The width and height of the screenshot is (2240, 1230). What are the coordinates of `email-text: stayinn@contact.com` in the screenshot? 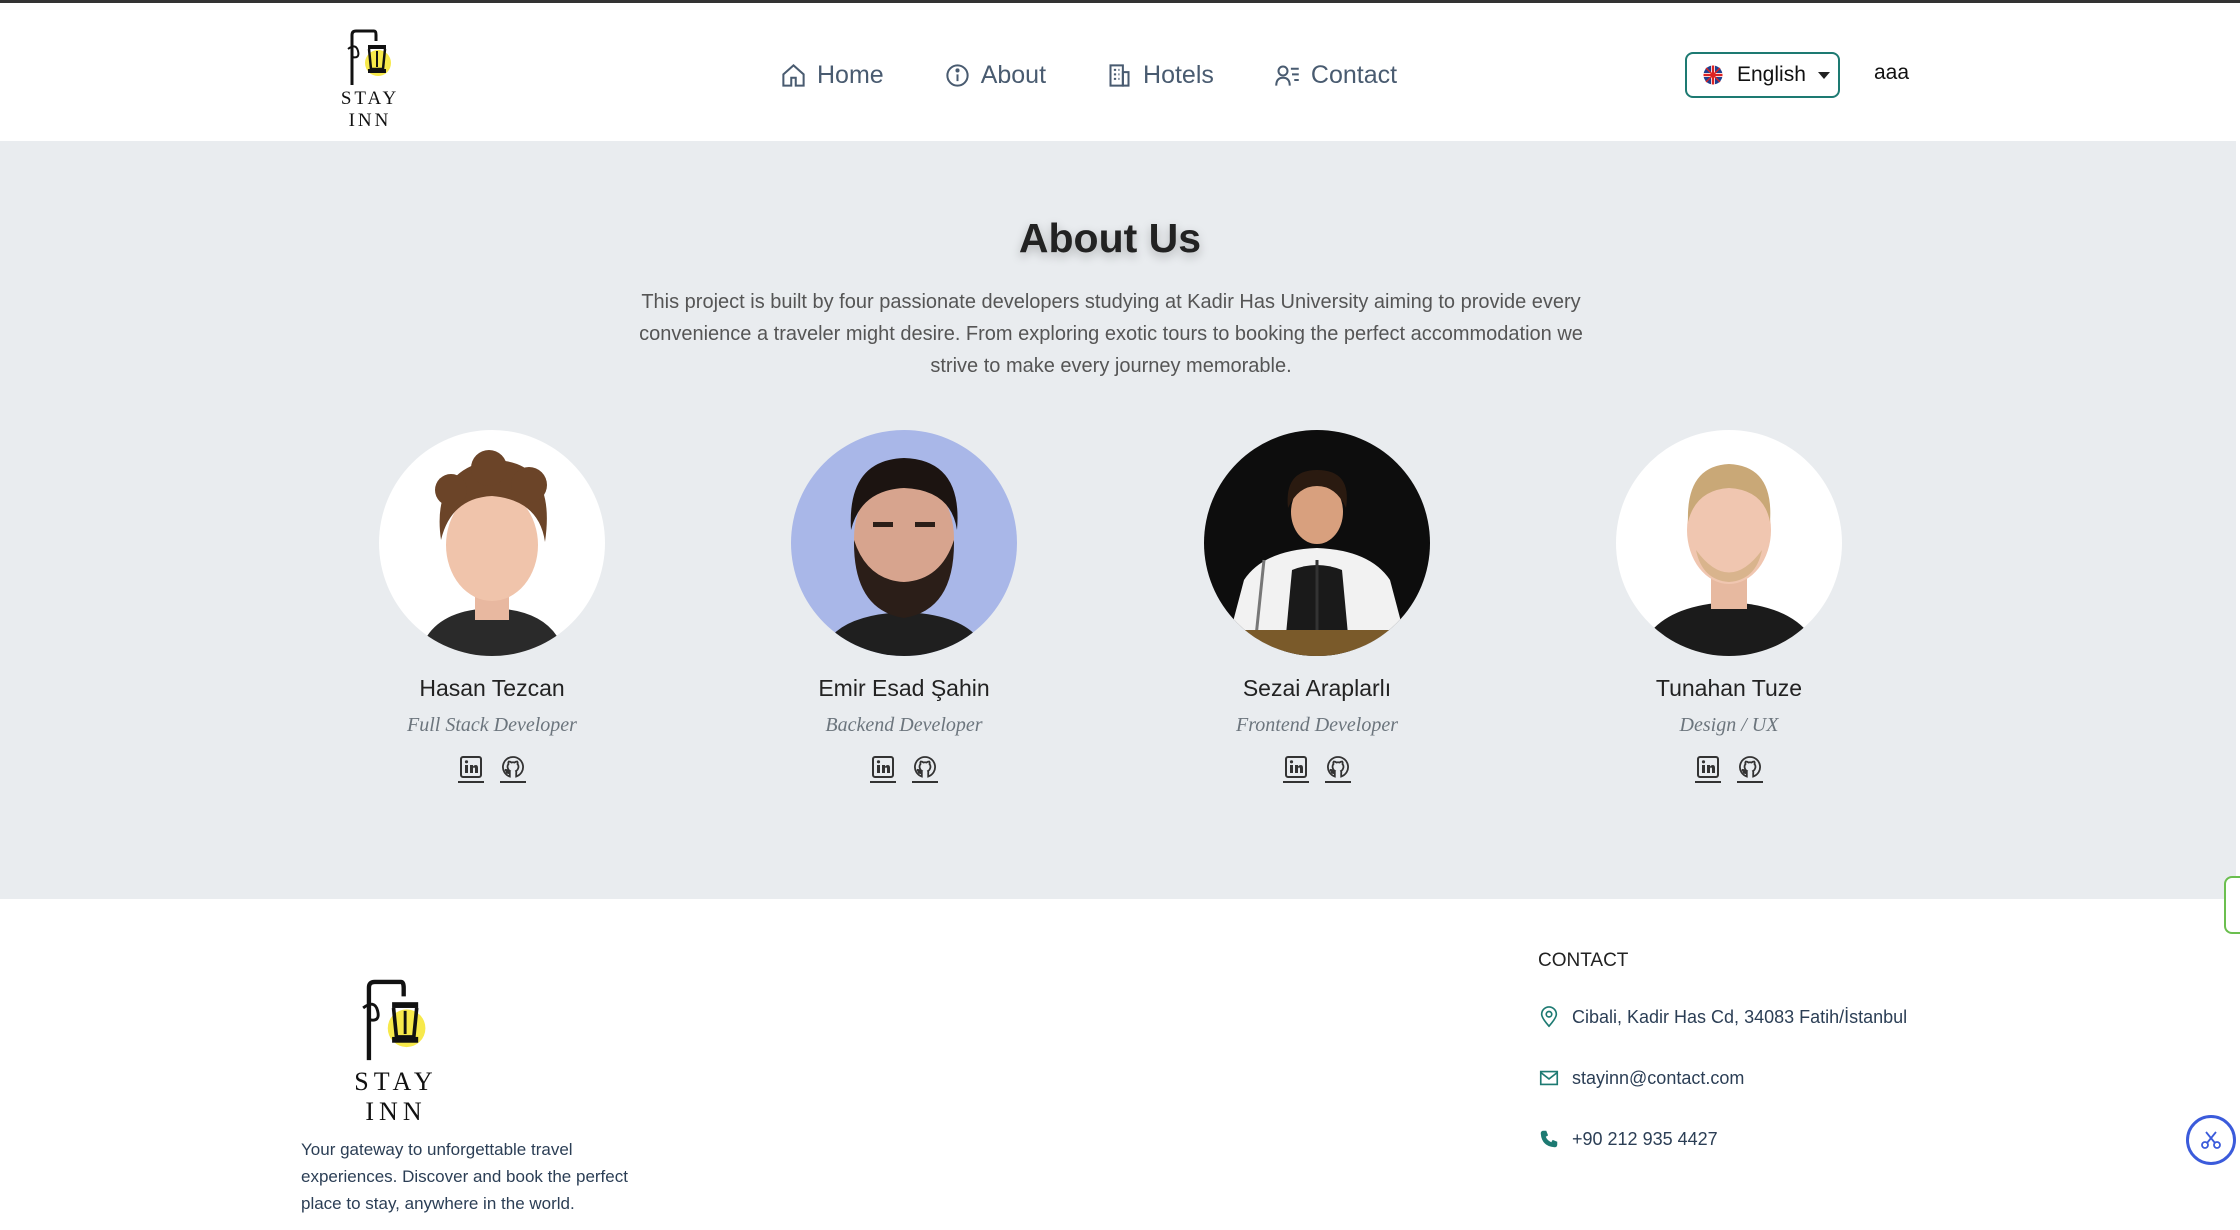 It's located at (1658, 1077).